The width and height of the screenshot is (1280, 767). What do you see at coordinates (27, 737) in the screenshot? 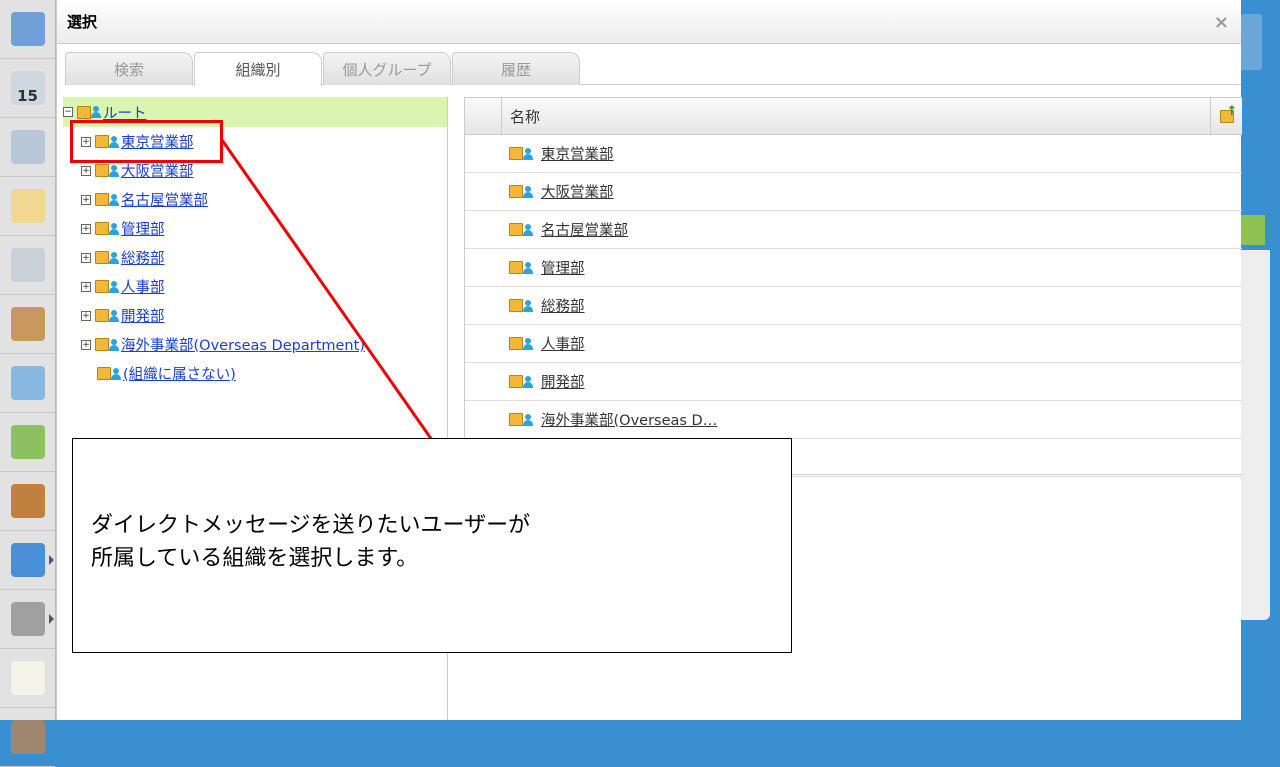
I see `banner-icon` at bounding box center [27, 737].